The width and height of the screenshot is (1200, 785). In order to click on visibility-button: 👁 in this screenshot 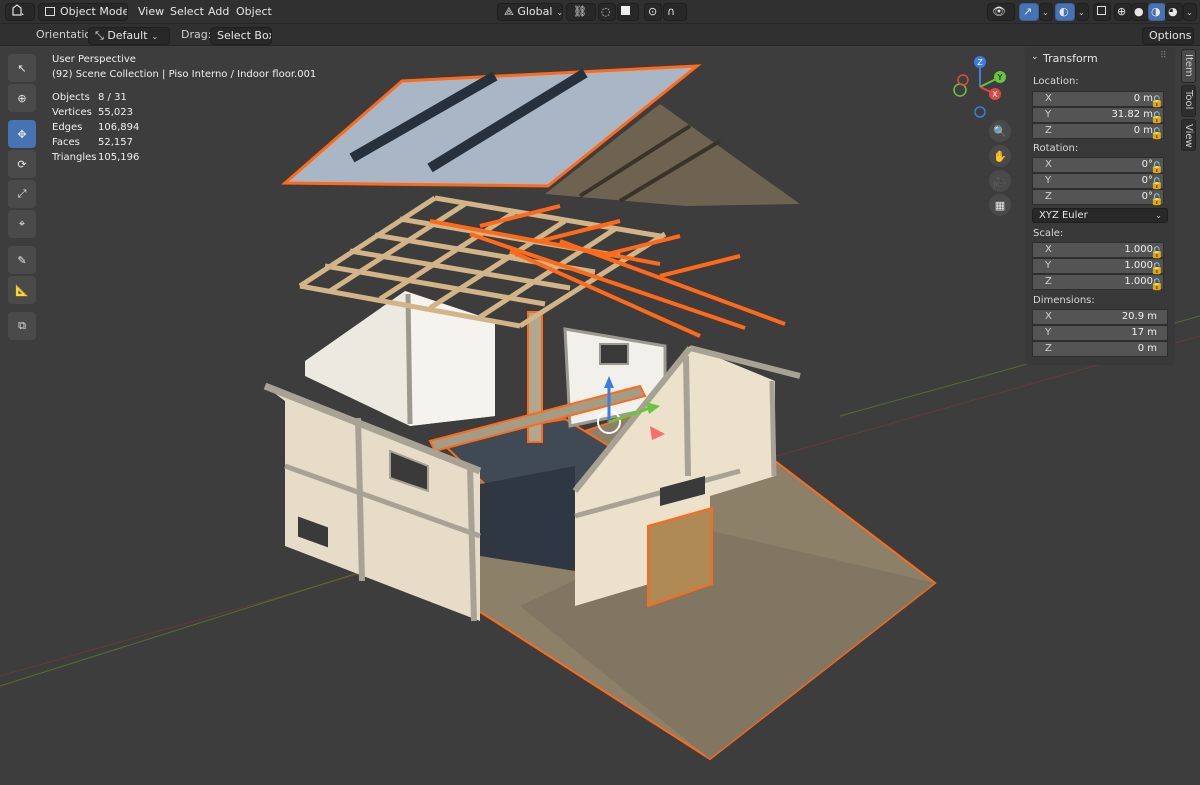, I will do `click(1001, 12)`.